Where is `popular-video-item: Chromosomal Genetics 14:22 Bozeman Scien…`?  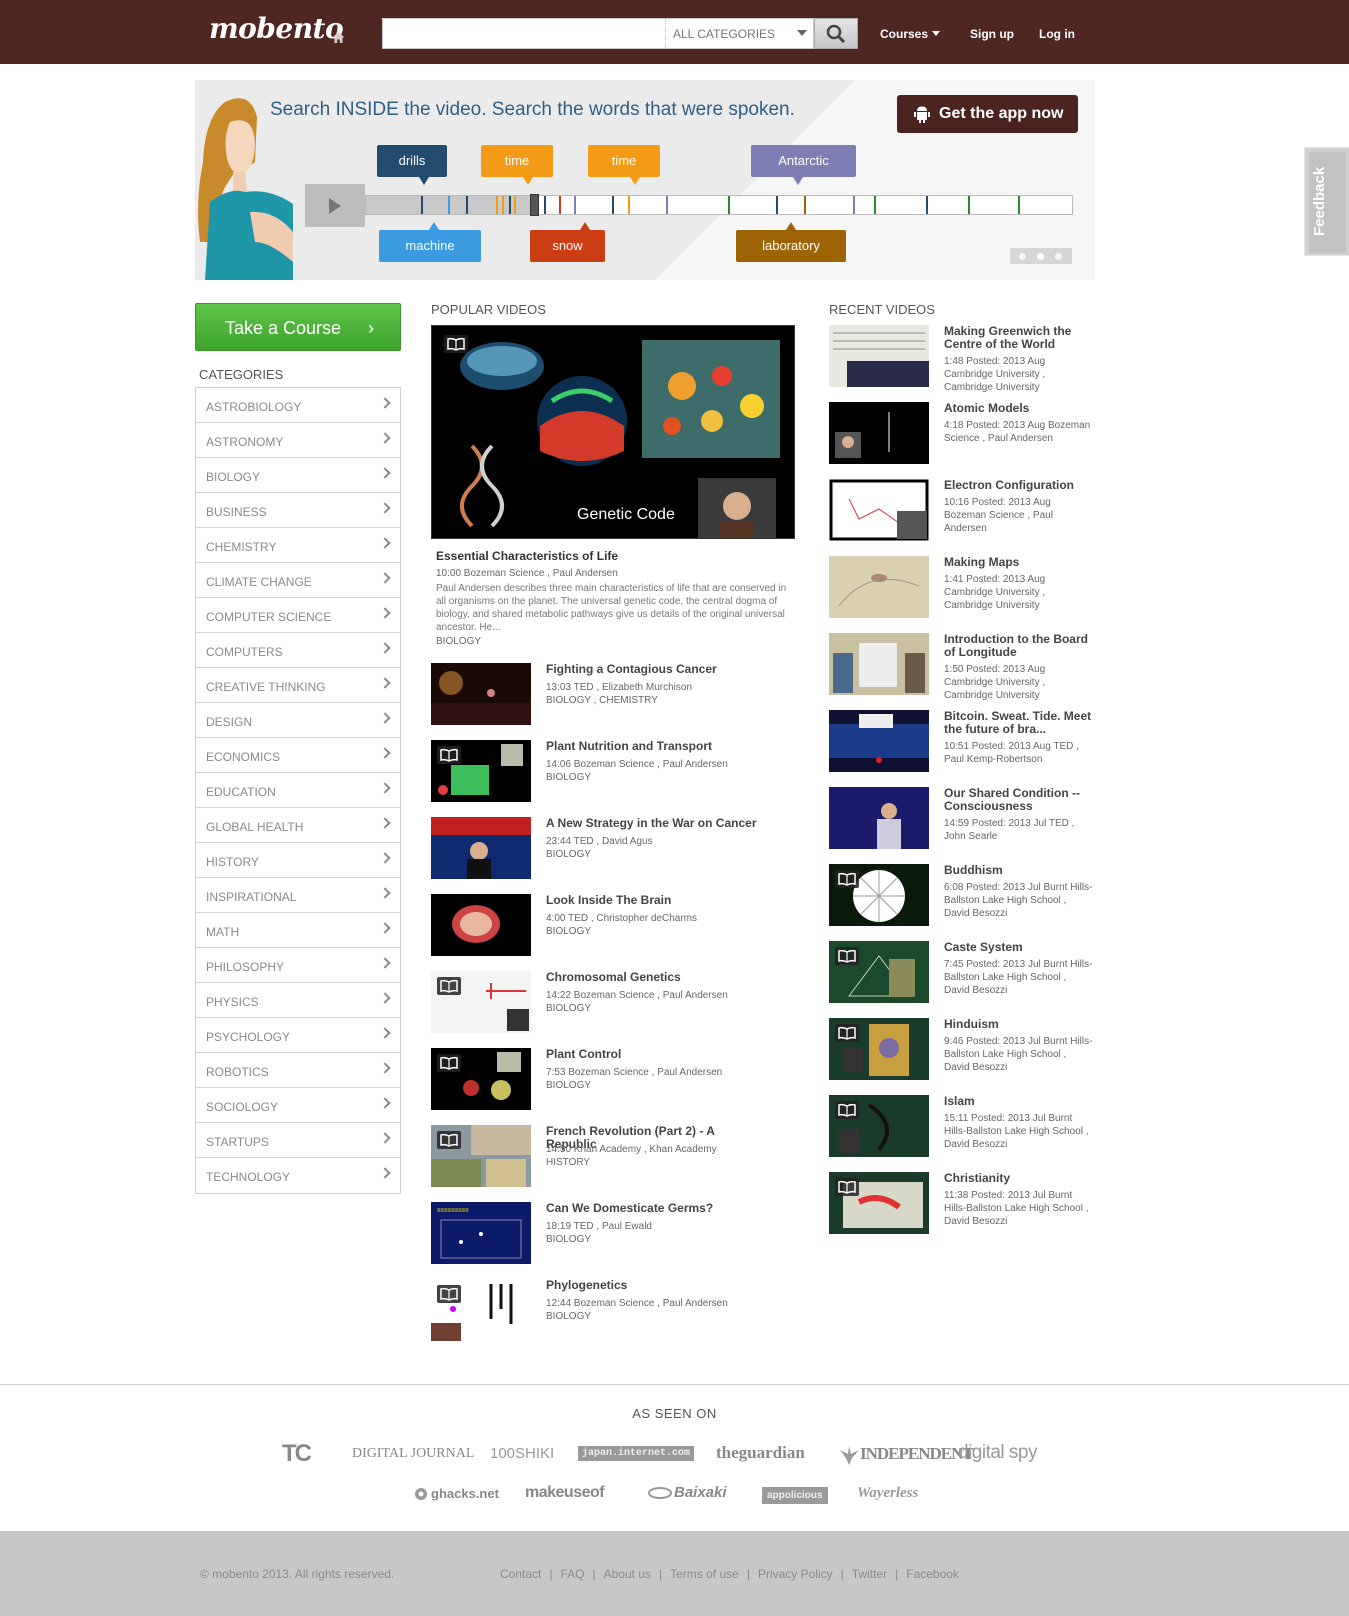
popular-video-item: Chromosomal Genetics 14:22 Bozeman Scien… is located at coordinates (601, 1003).